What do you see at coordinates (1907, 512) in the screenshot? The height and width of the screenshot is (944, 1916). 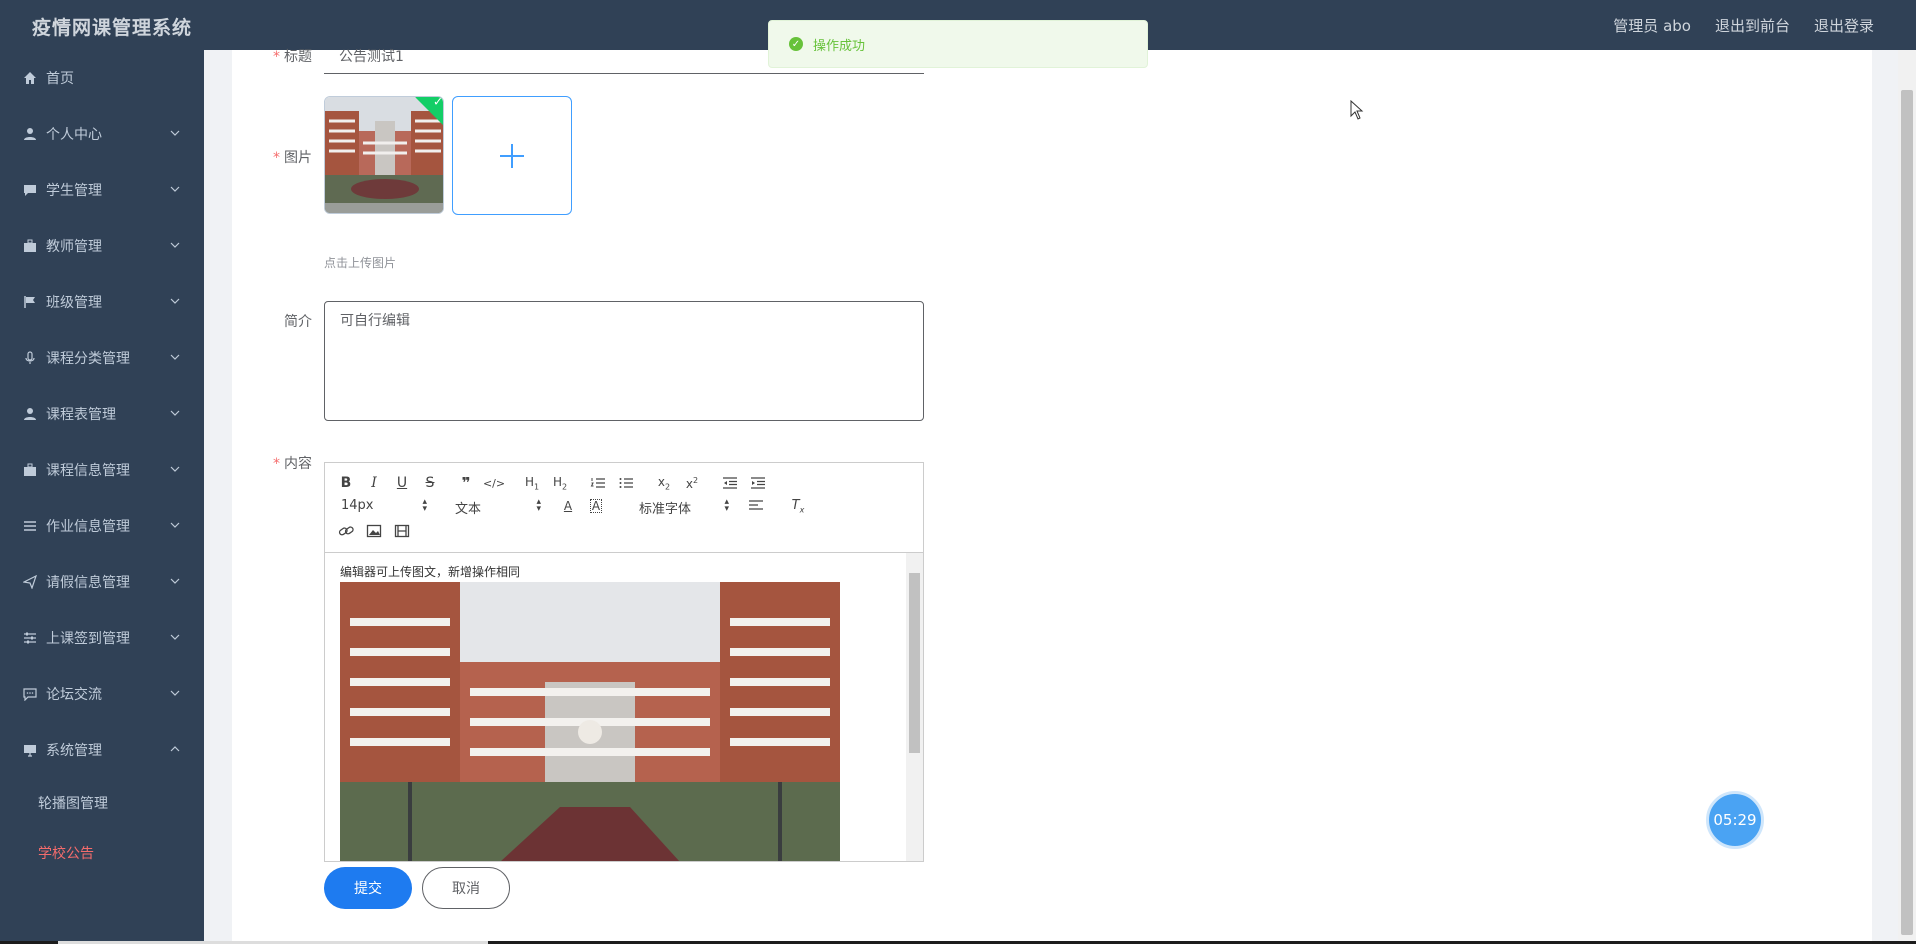 I see `page-scrollbar-thumb` at bounding box center [1907, 512].